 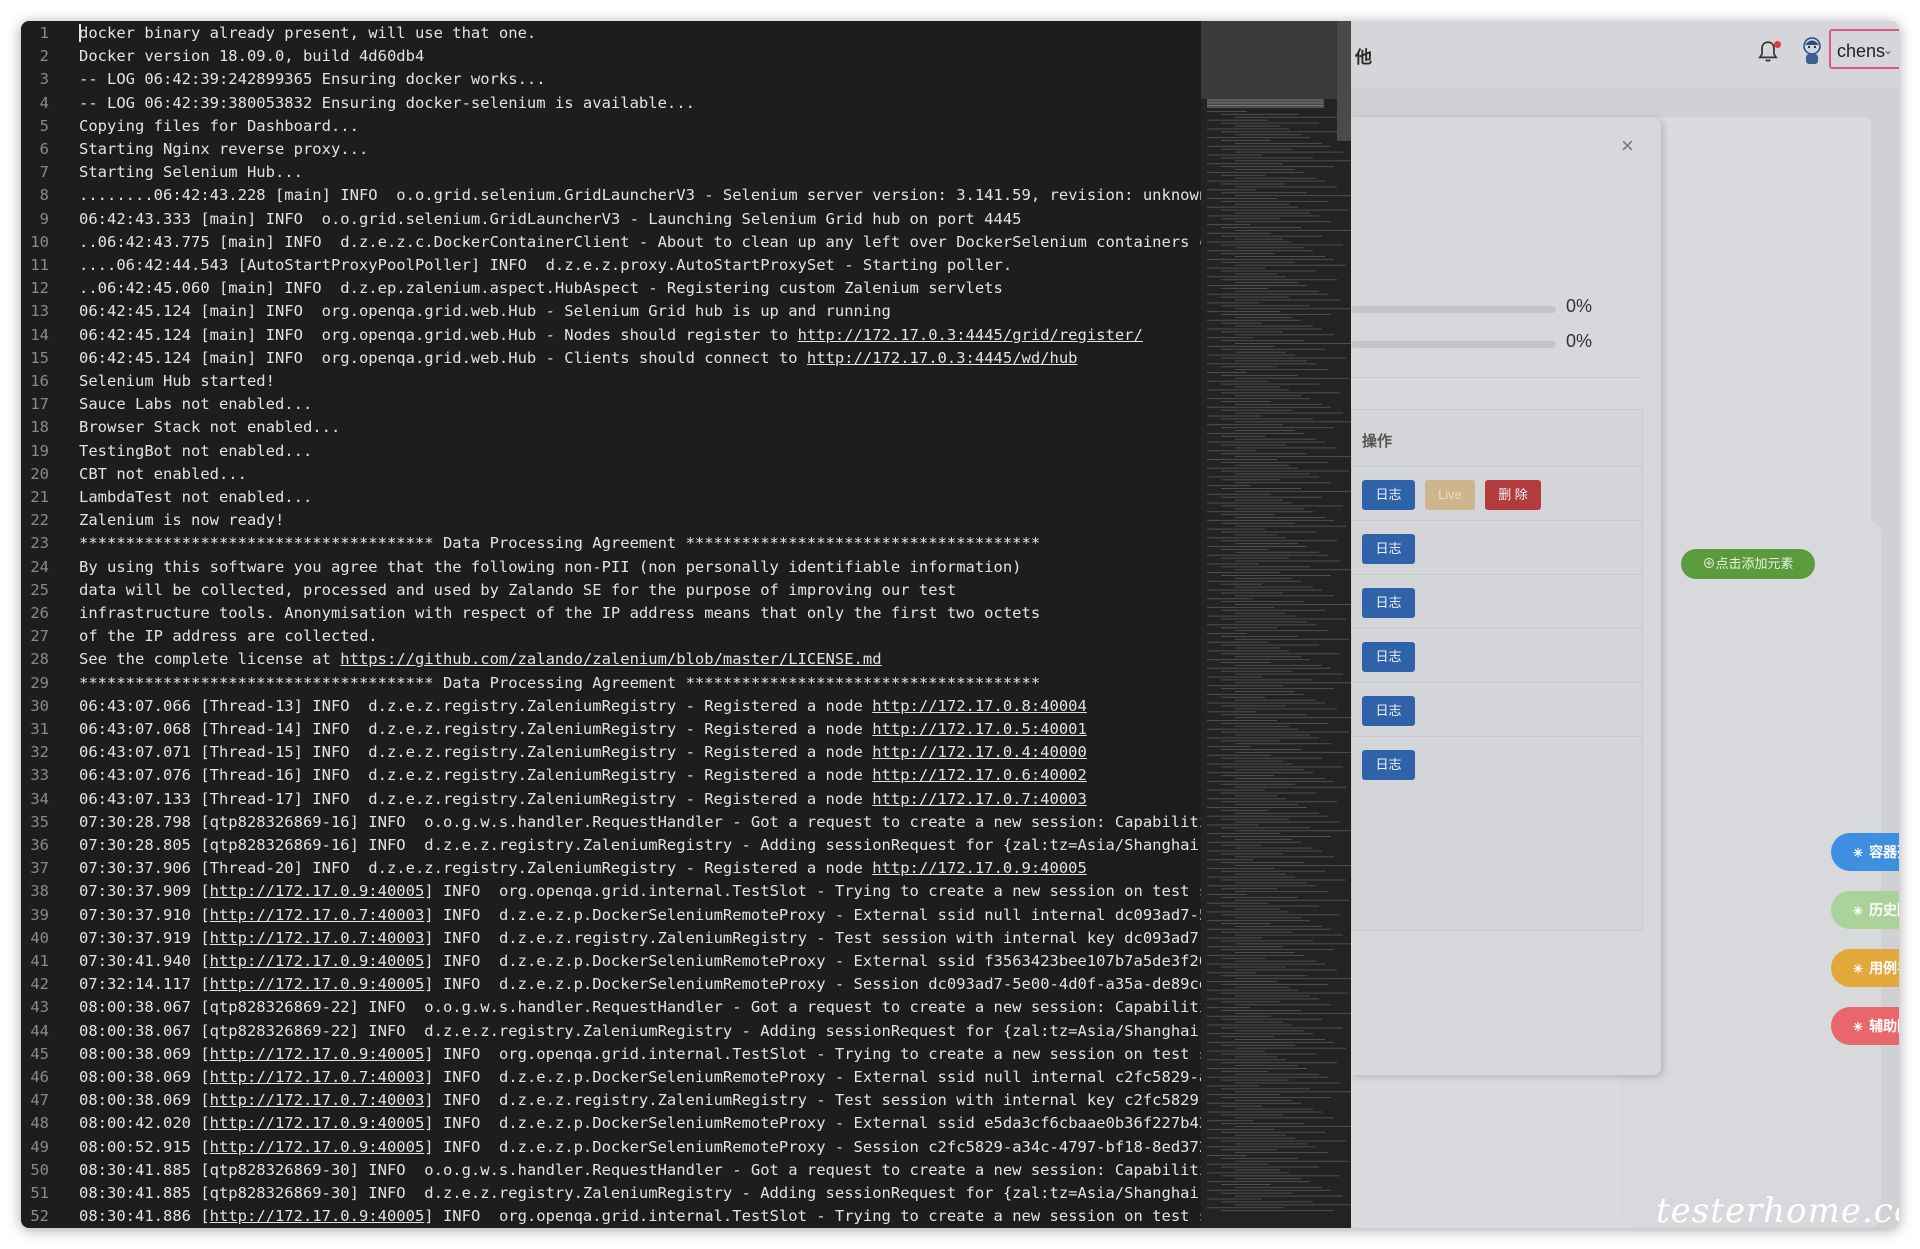 I want to click on side-pill-assist: ✳ 辅助回, so click(x=1865, y=1026).